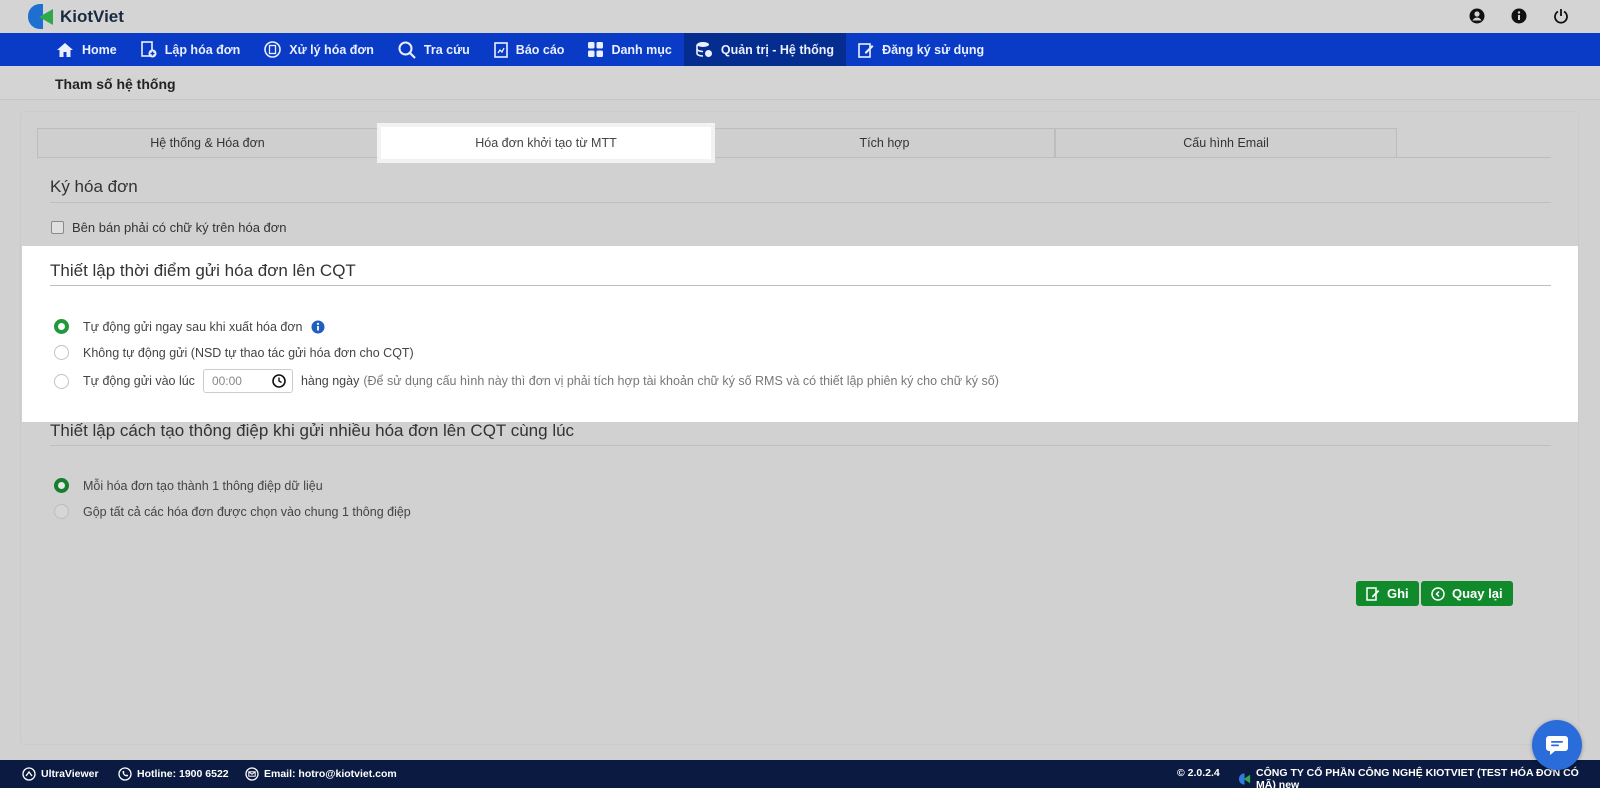  I want to click on radio-label: Tự động gửi vào lúc, so click(139, 381).